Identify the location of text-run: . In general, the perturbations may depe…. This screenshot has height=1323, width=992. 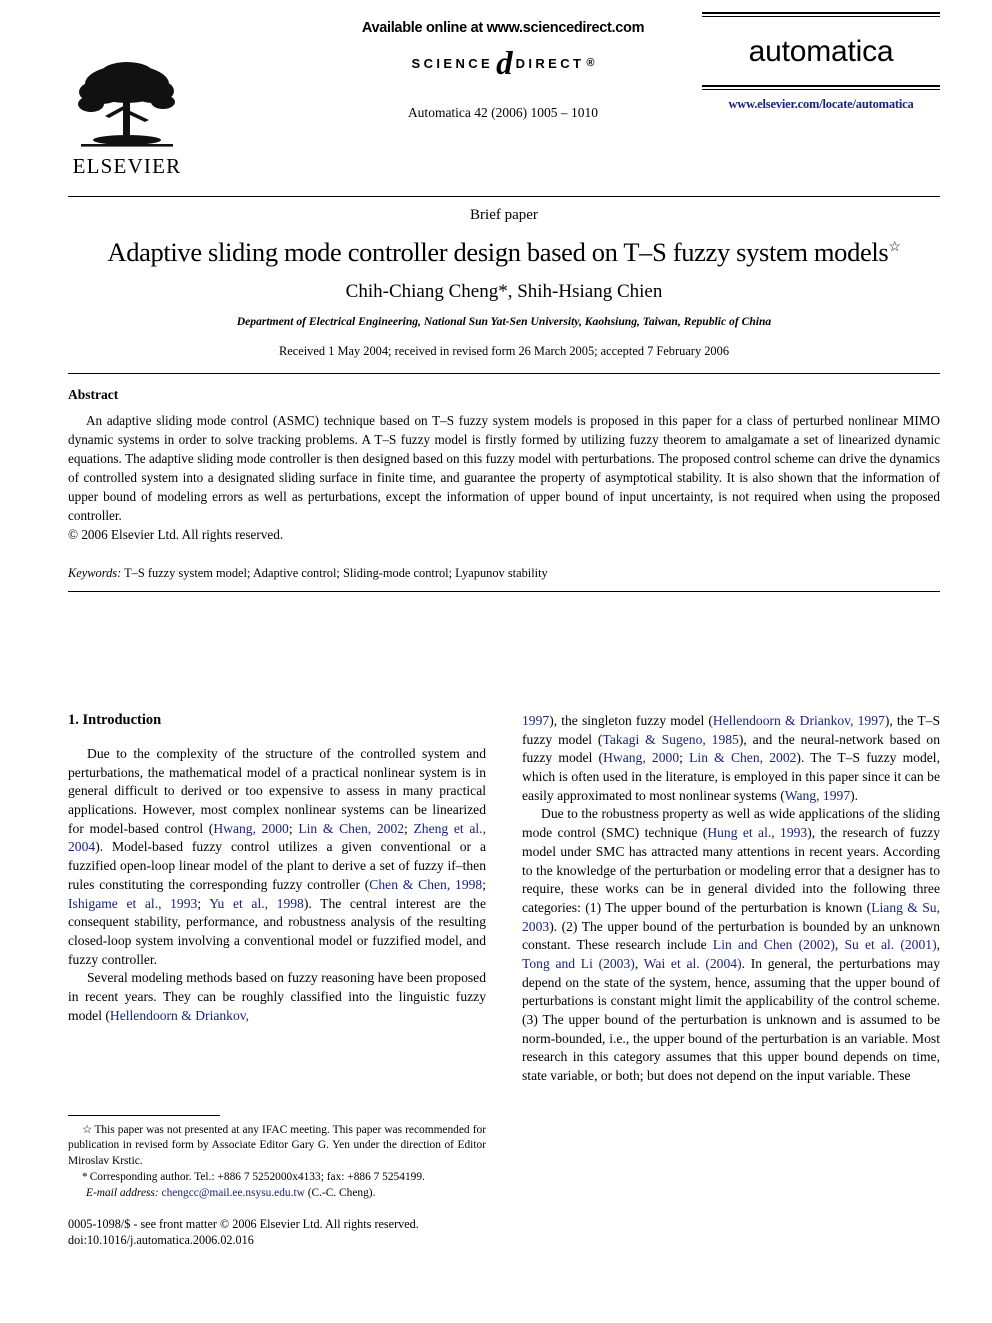
(731, 1019).